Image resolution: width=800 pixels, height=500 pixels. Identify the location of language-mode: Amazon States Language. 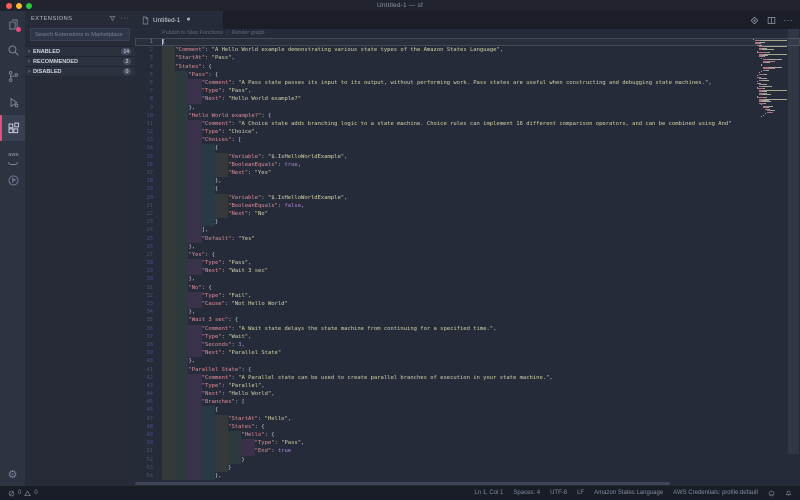
(628, 493).